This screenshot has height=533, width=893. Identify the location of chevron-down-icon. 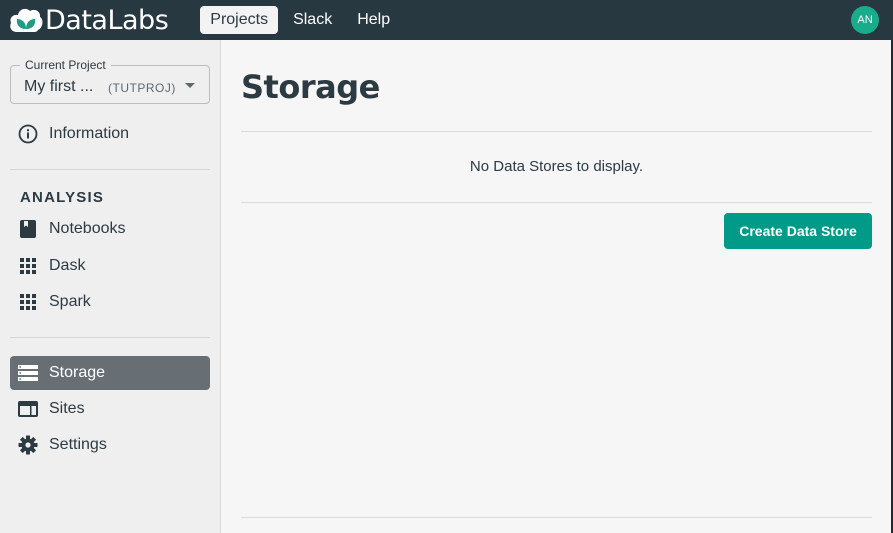
(190, 85).